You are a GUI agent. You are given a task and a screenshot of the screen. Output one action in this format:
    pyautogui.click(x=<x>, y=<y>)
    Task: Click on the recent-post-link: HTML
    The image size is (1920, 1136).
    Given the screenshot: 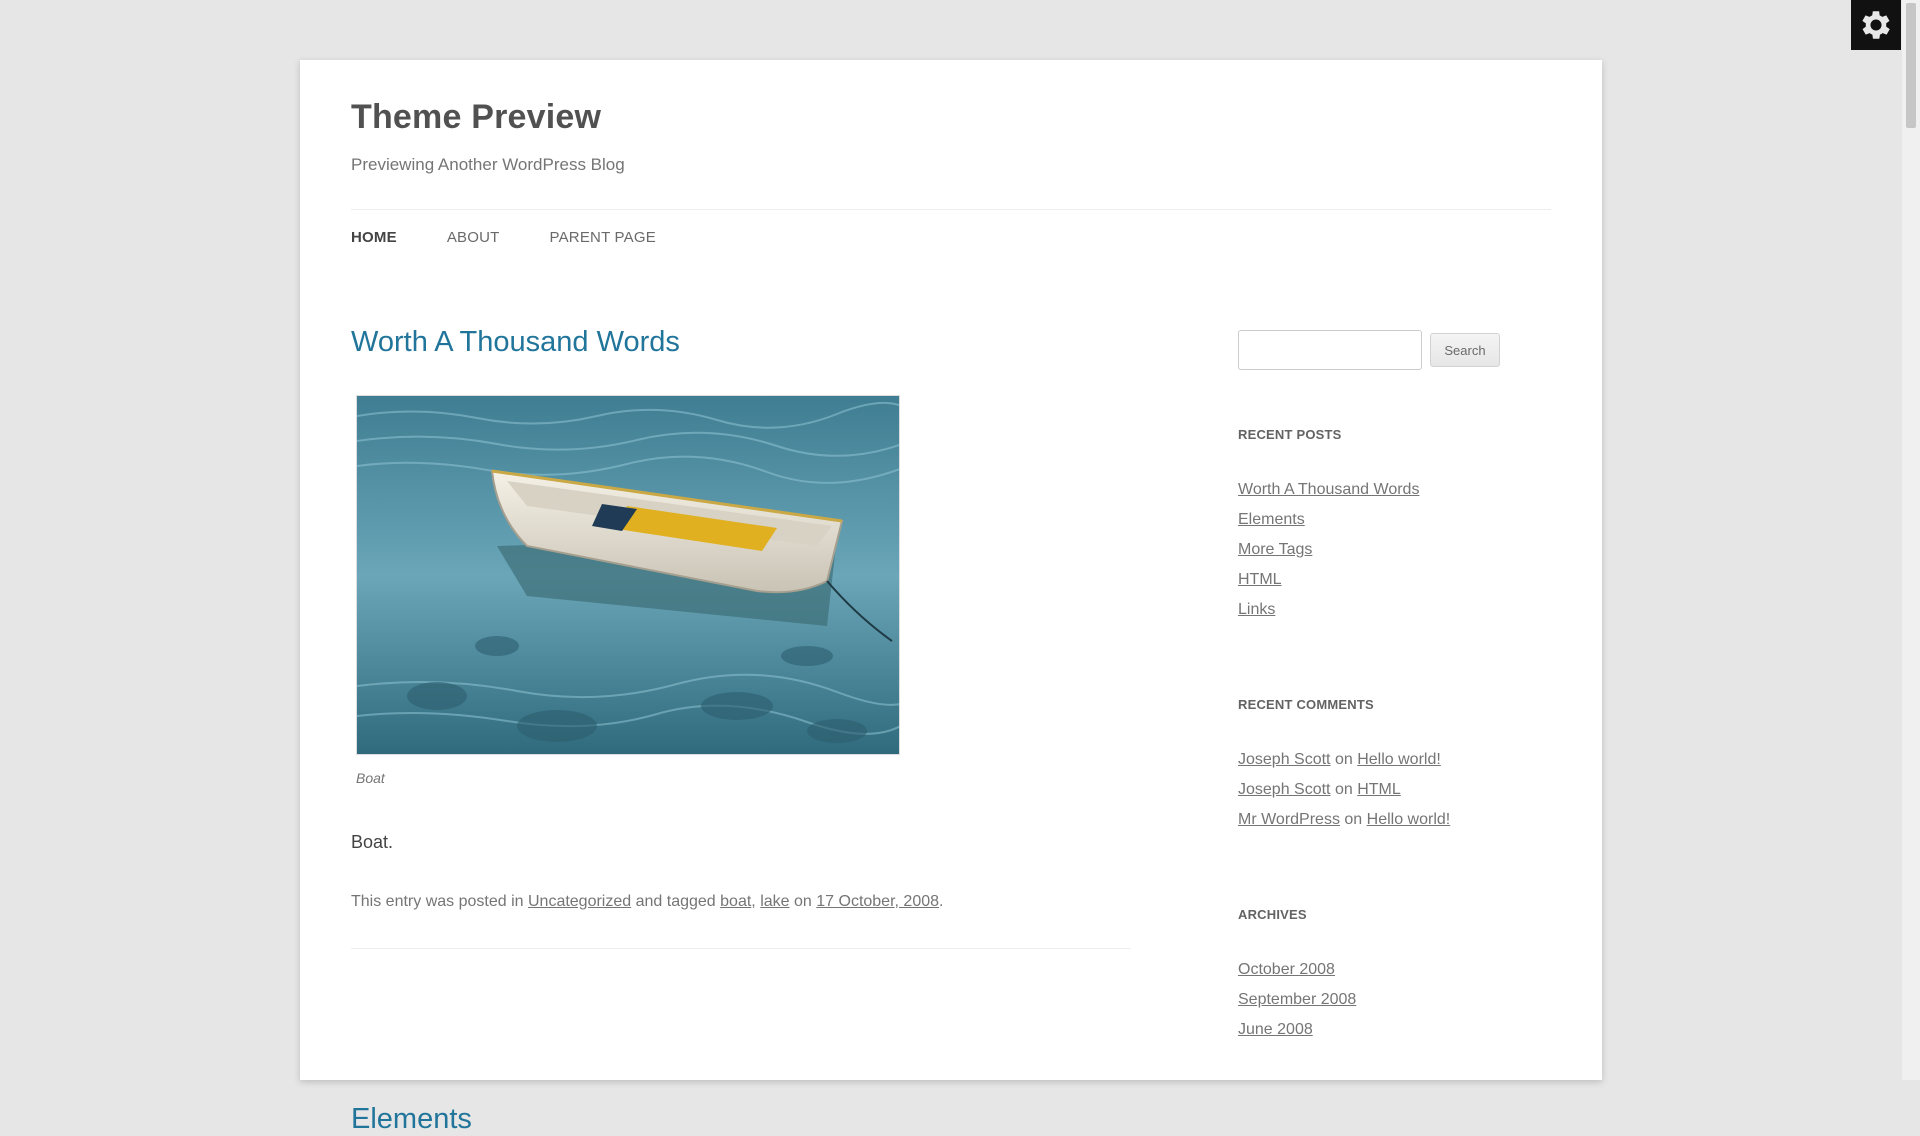 What is the action you would take?
    pyautogui.click(x=1260, y=579)
    